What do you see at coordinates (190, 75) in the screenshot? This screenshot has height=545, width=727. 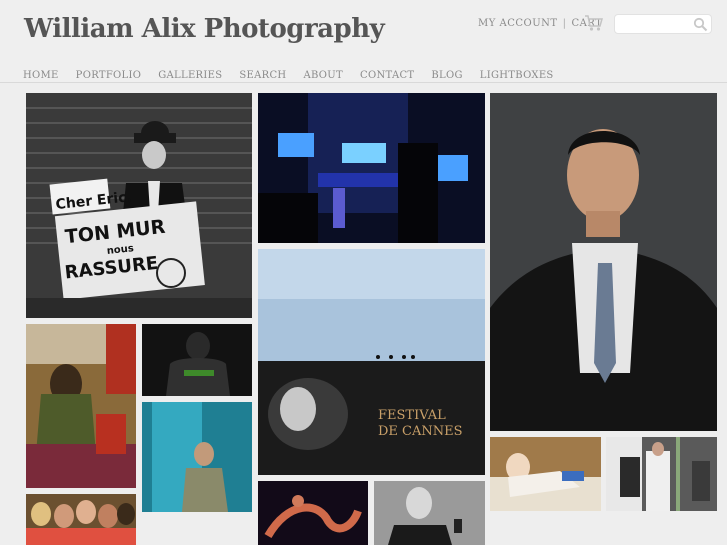 I see `nav-galleries: GALLERIES` at bounding box center [190, 75].